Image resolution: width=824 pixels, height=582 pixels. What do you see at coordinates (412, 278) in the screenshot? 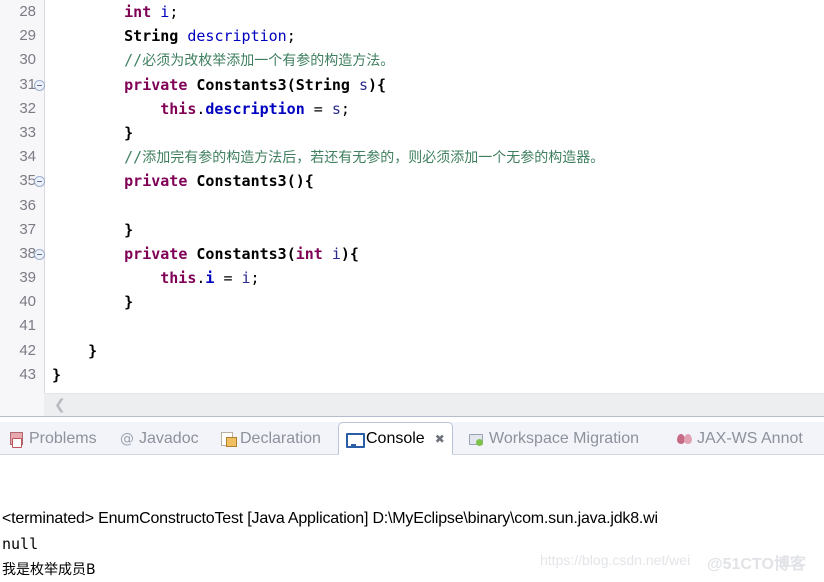
I see `code-line: 39 this.i = i;` at bounding box center [412, 278].